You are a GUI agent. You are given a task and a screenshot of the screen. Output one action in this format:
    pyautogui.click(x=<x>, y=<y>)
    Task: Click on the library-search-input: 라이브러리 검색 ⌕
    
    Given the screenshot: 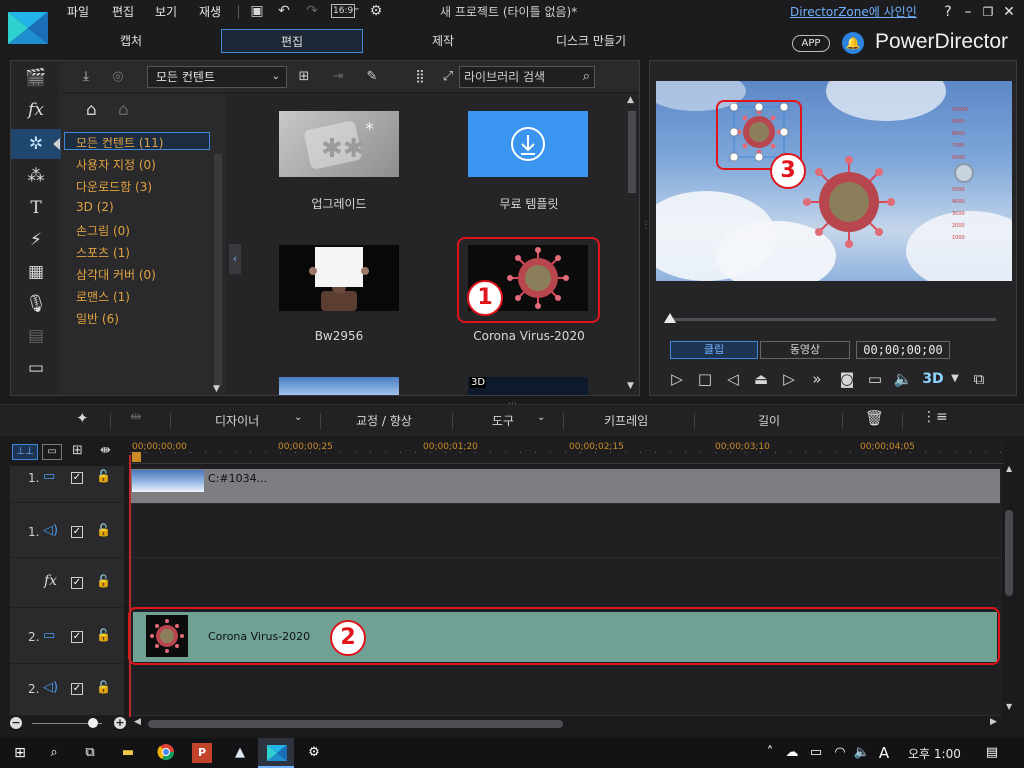 What is the action you would take?
    pyautogui.click(x=527, y=77)
    